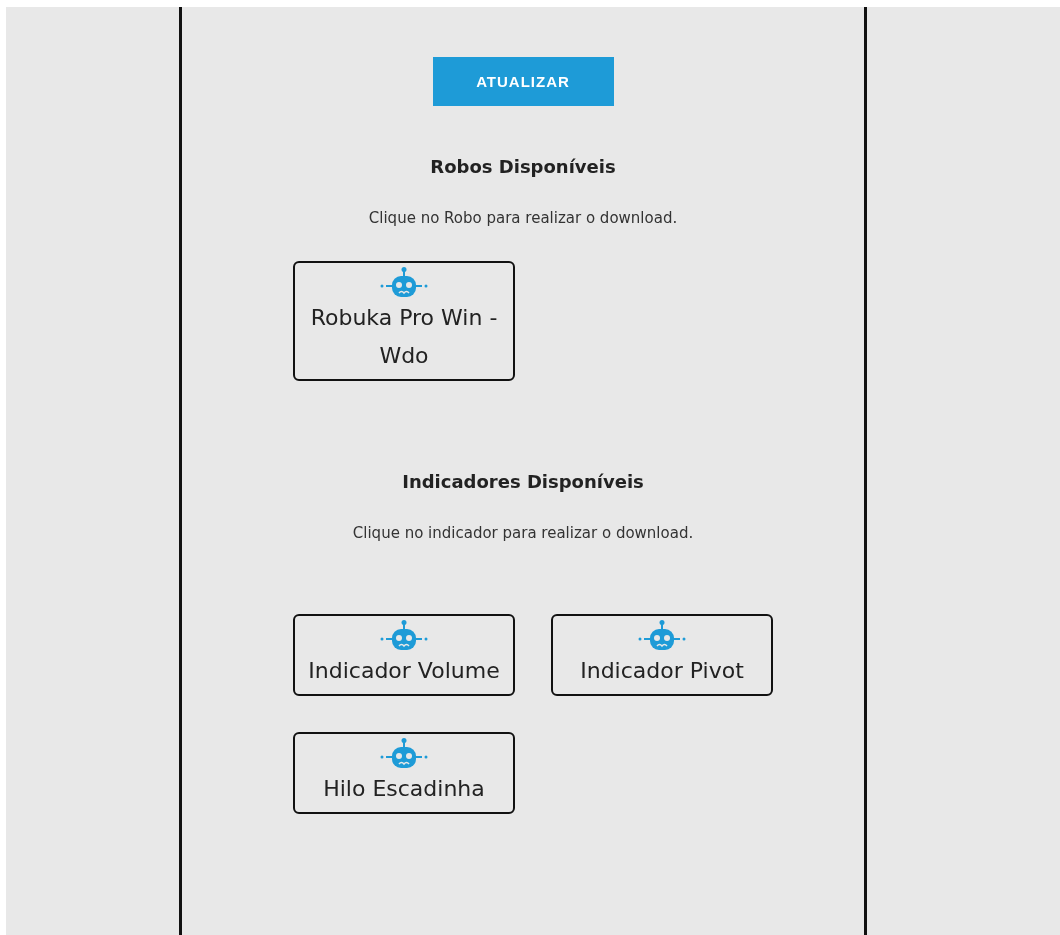 The image size is (1060, 935). I want to click on section-subtitle: Clique no indicador para realizar o download., so click(523, 533).